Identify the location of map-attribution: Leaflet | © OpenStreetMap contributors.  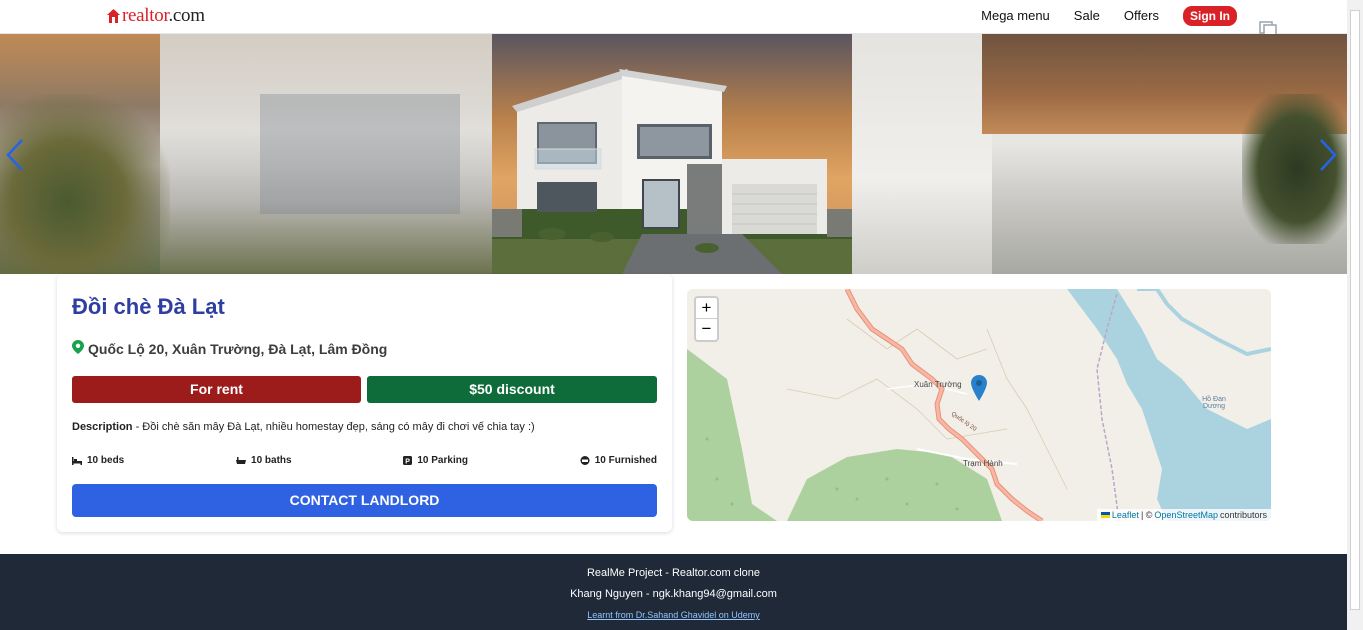
(1183, 515).